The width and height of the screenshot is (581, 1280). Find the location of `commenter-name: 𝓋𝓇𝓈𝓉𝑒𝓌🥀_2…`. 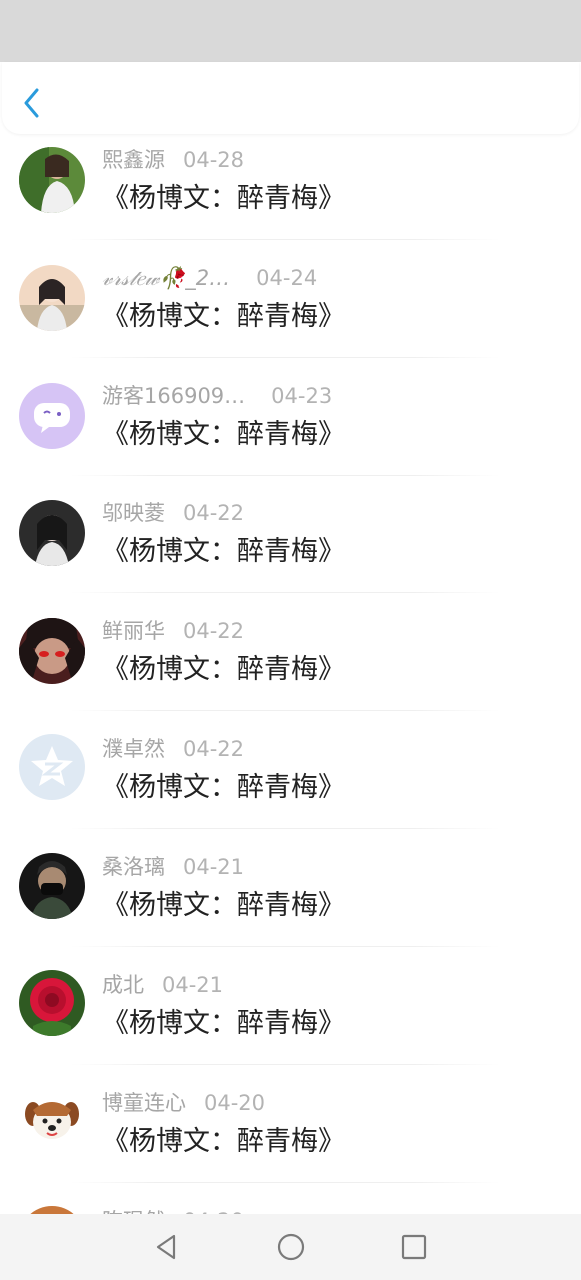

commenter-name: 𝓋𝓇𝓈𝓉𝑒𝓌🥀_2… is located at coordinates (166, 278).